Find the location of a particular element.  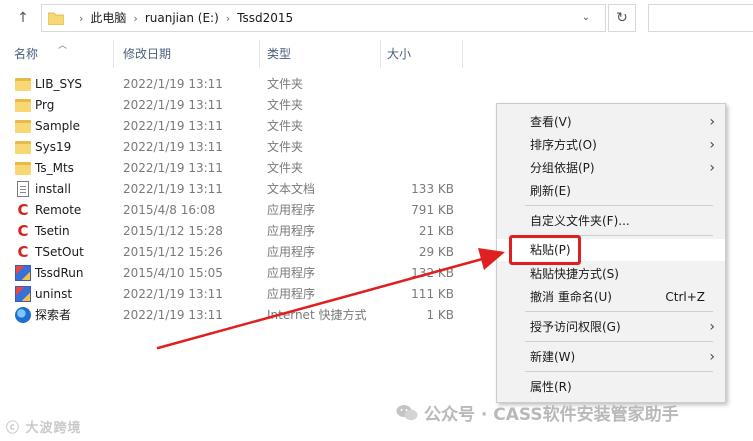

file-row: 探索者 2022/1/19 13:11 Internet 快捷方式 1 KB is located at coordinates (245, 315).